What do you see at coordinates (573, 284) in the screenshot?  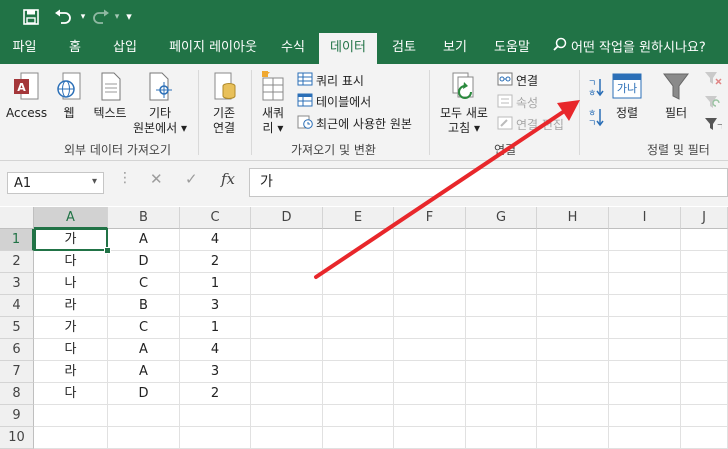 I see `cell-h3` at bounding box center [573, 284].